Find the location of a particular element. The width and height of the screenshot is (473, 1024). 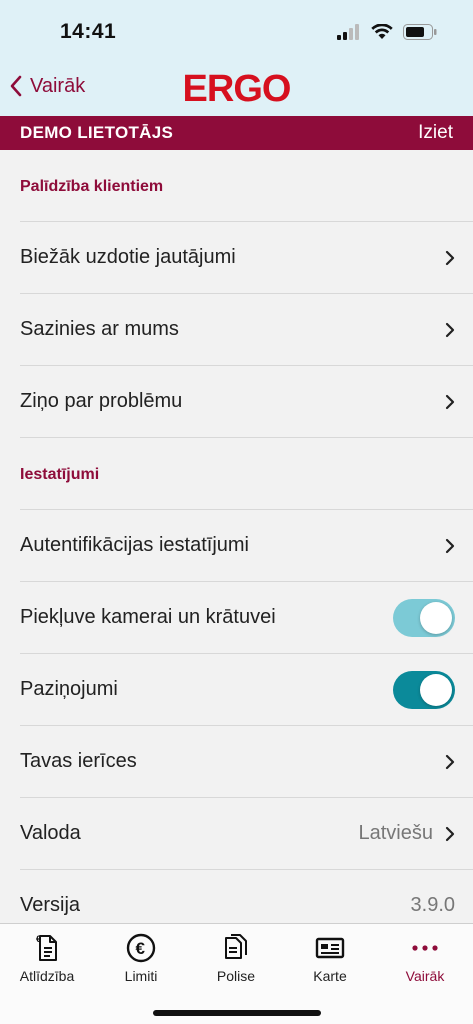

version-value: 3.9.0 is located at coordinates (432, 905).